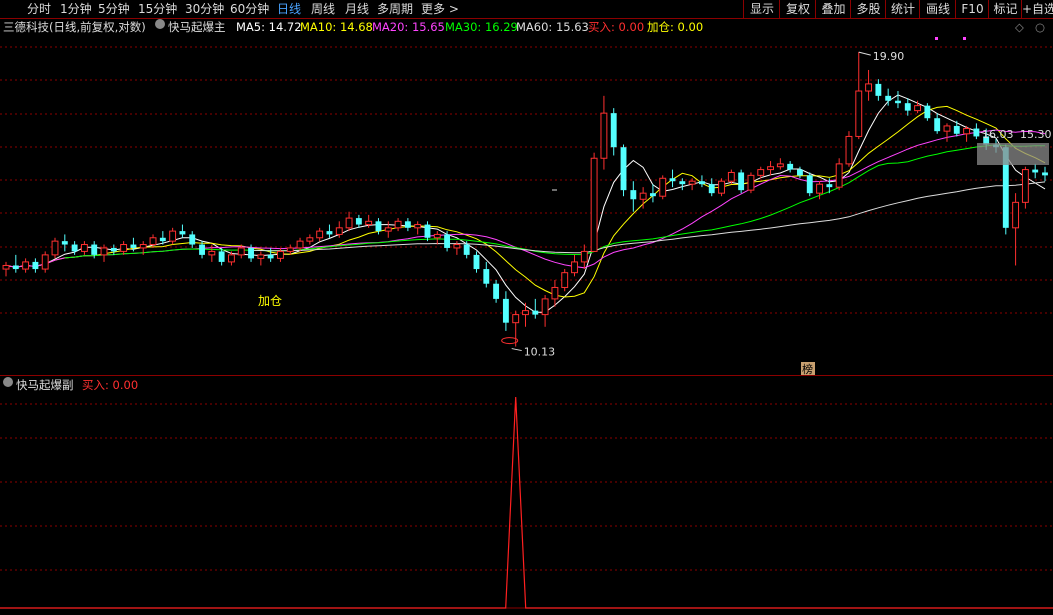 The image size is (1053, 615). I want to click on ma30-value: MA30: 16.29, so click(481, 27).